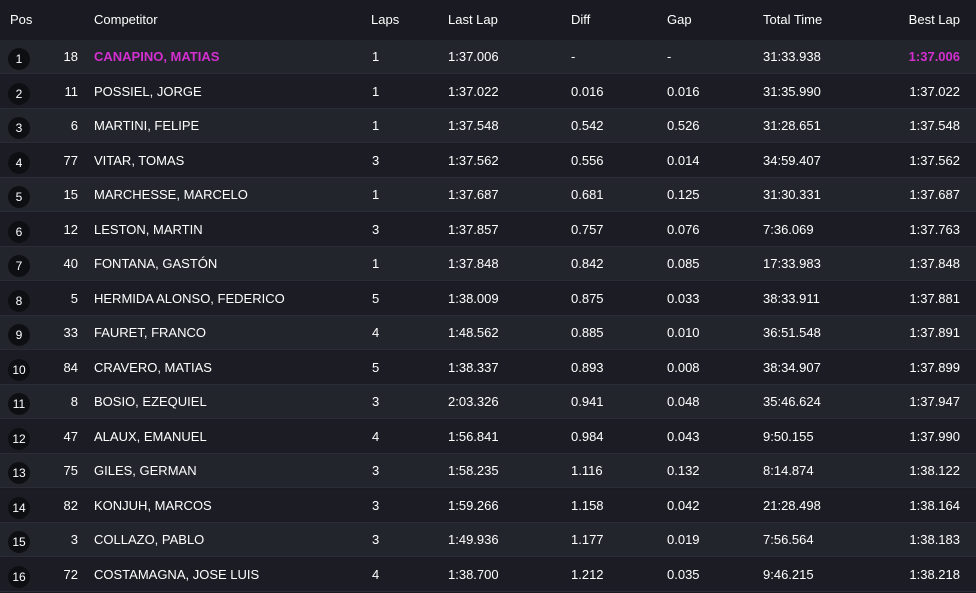 The image size is (976, 593). I want to click on total-time-value: 31:30.331, so click(792, 194).